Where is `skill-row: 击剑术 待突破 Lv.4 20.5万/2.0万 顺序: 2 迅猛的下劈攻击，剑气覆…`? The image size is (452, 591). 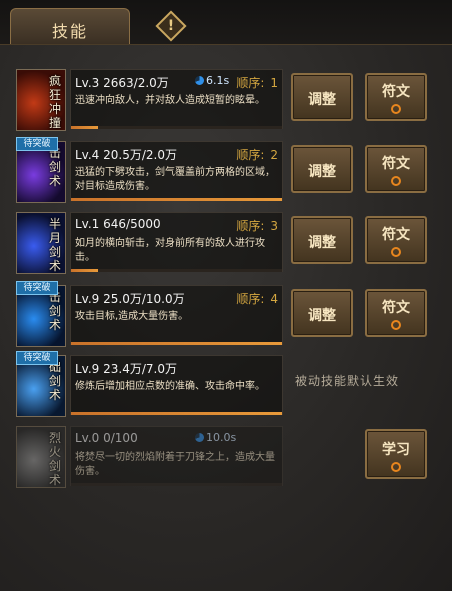 skill-row: 击剑术 待突破 Lv.4 20.5万/2.0万 顺序: 2 迅猛的下劈攻击，剑气覆… is located at coordinates (226, 172).